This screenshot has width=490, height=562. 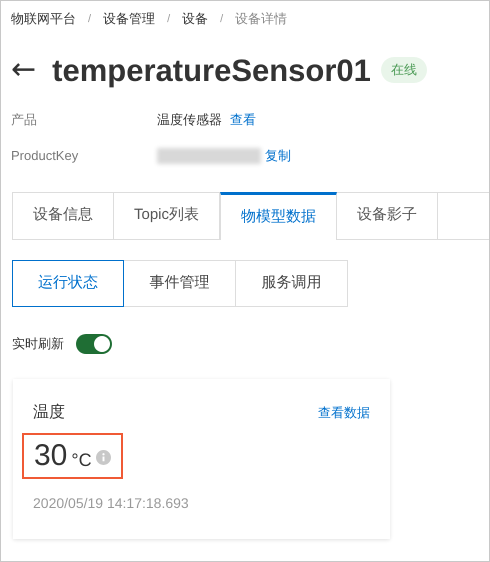 I want to click on refresh-toggle, so click(x=94, y=344).